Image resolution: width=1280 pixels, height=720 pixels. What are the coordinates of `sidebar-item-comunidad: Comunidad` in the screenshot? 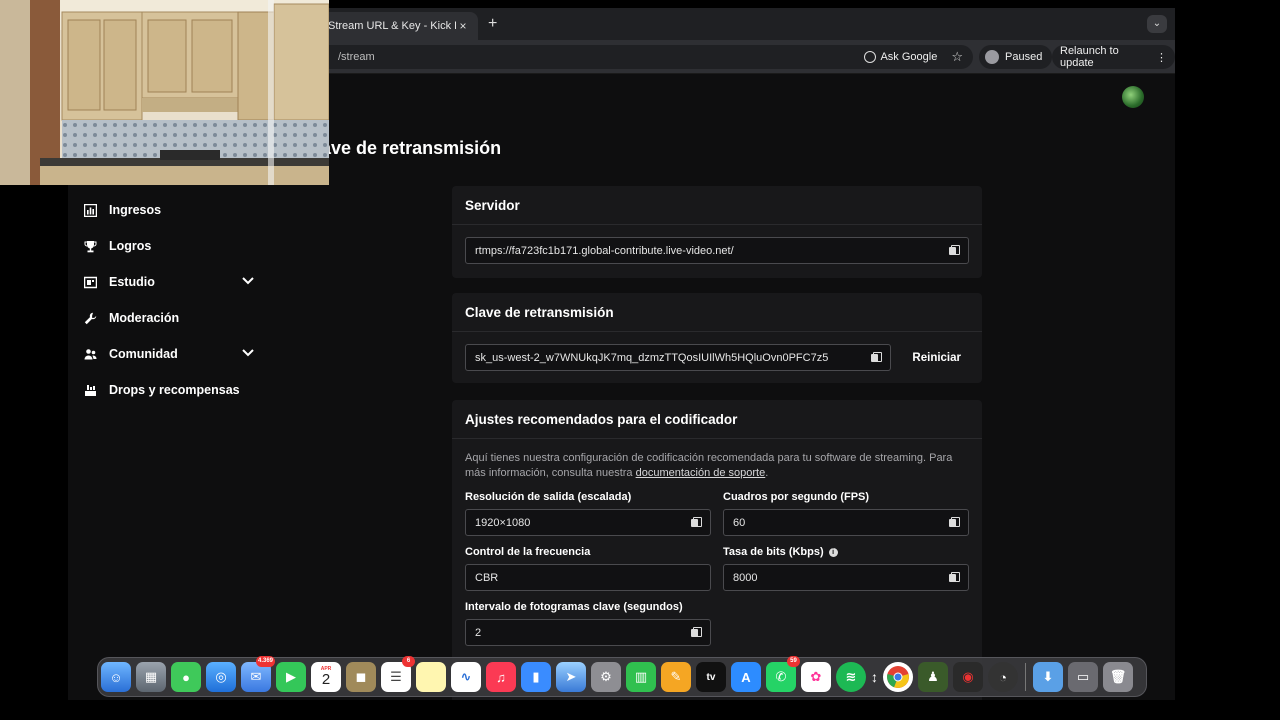 It's located at (169, 354).